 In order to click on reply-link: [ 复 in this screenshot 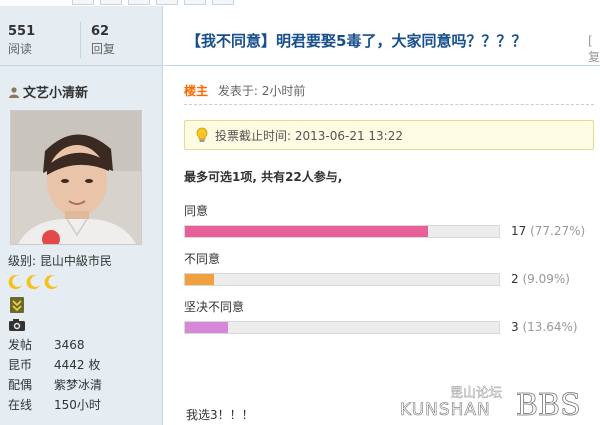, I will do `click(594, 49)`.